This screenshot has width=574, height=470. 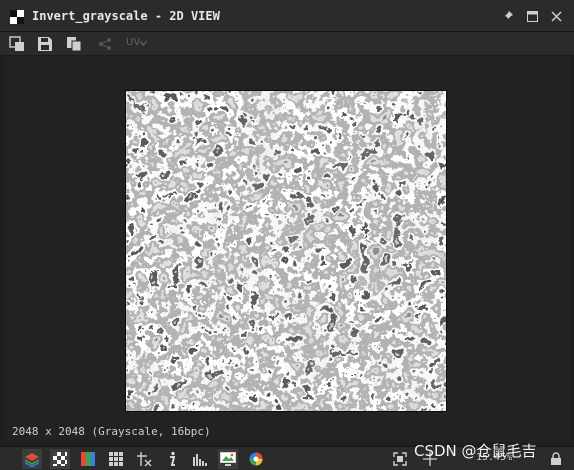 What do you see at coordinates (287, 44) in the screenshot?
I see `toolbar: UV` at bounding box center [287, 44].